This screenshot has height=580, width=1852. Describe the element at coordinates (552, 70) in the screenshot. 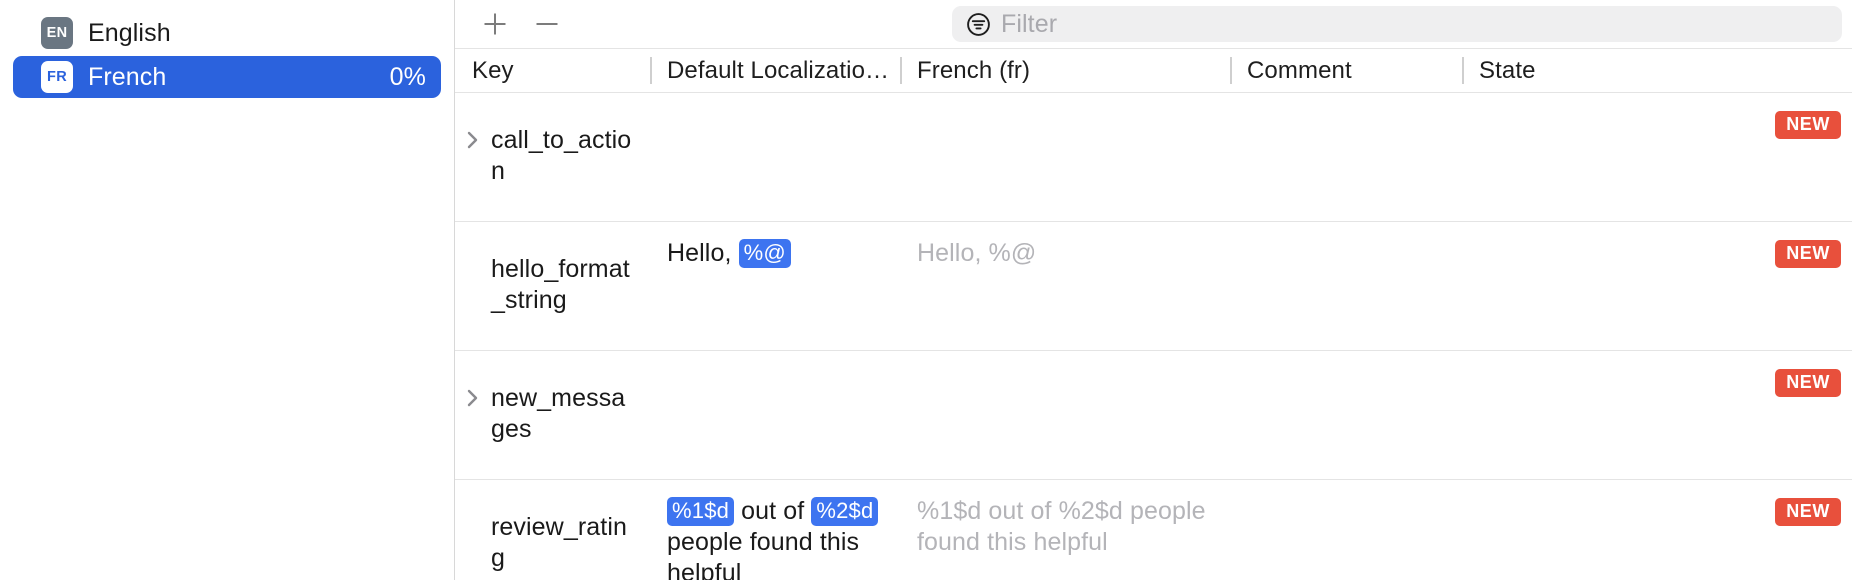

I see `column-header-key: Key` at that location.